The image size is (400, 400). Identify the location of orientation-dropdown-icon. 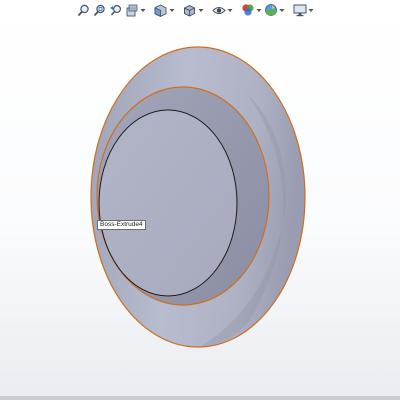
(172, 10).